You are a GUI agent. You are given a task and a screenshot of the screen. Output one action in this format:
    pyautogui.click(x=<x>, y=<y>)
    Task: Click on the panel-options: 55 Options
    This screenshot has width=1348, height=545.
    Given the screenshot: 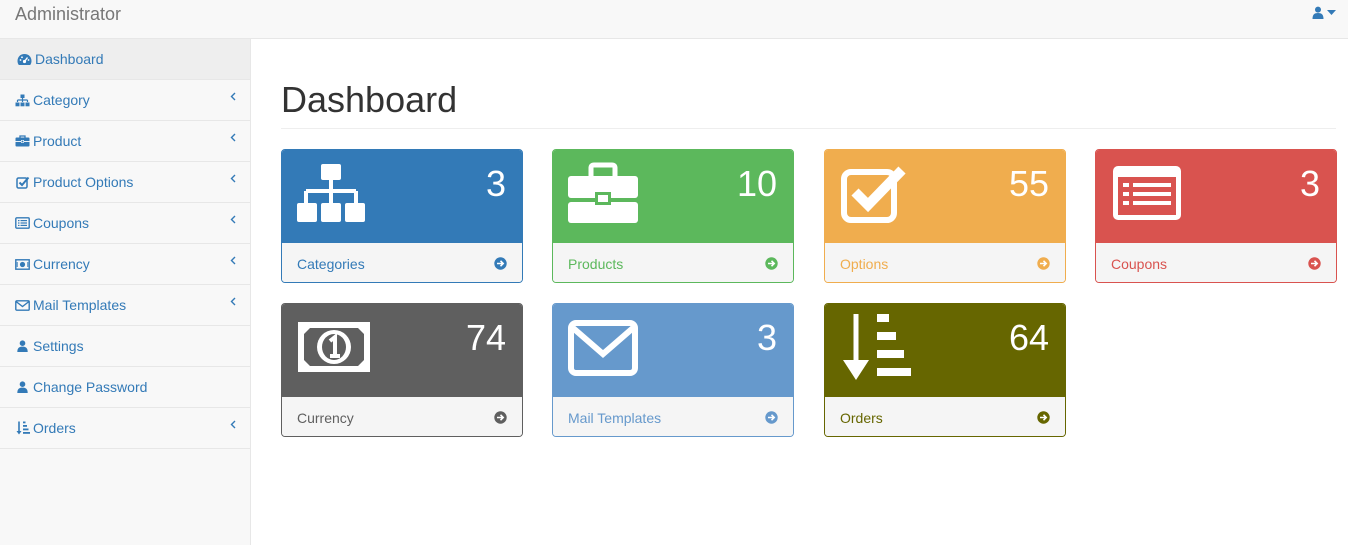 What is the action you would take?
    pyautogui.click(x=945, y=216)
    